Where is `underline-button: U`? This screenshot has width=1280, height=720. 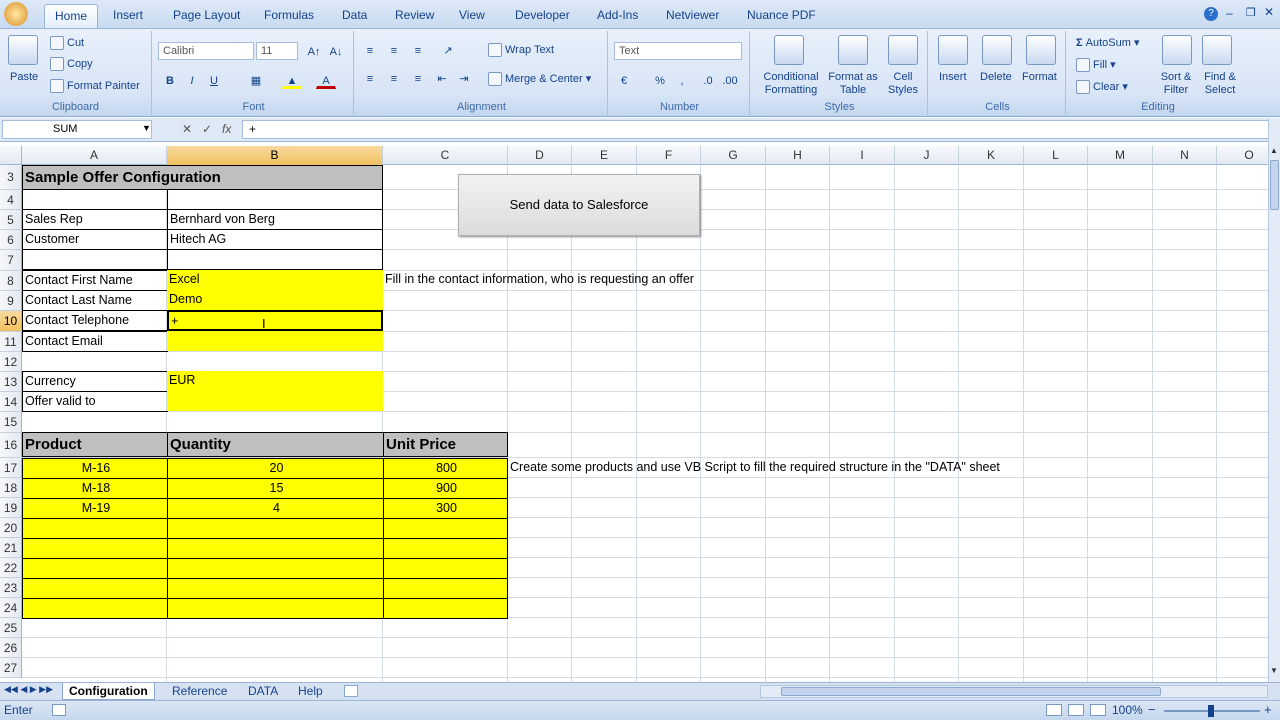
underline-button: U is located at coordinates (214, 80).